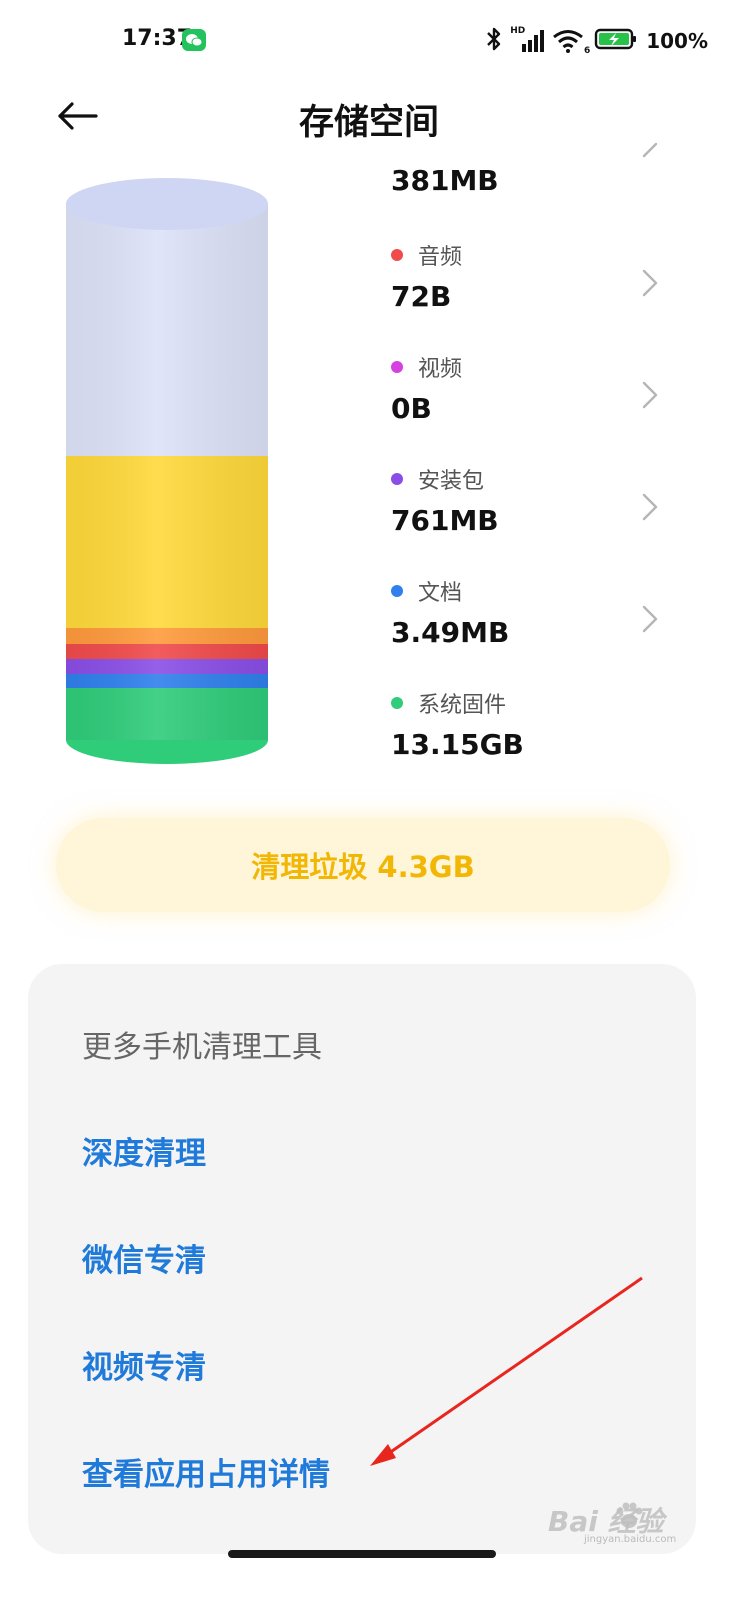 This screenshot has height=1600, width=738. I want to click on category-size: 72B, so click(421, 296).